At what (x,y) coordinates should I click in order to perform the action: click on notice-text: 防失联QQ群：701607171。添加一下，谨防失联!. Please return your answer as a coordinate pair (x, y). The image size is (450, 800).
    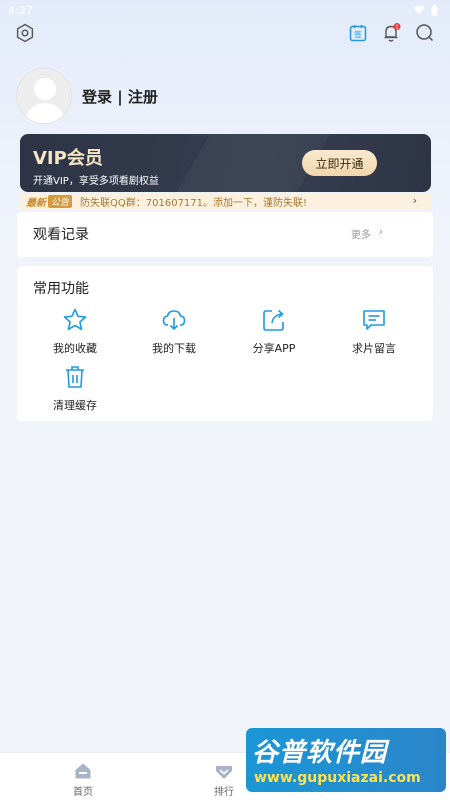
    Looking at the image, I should click on (194, 203).